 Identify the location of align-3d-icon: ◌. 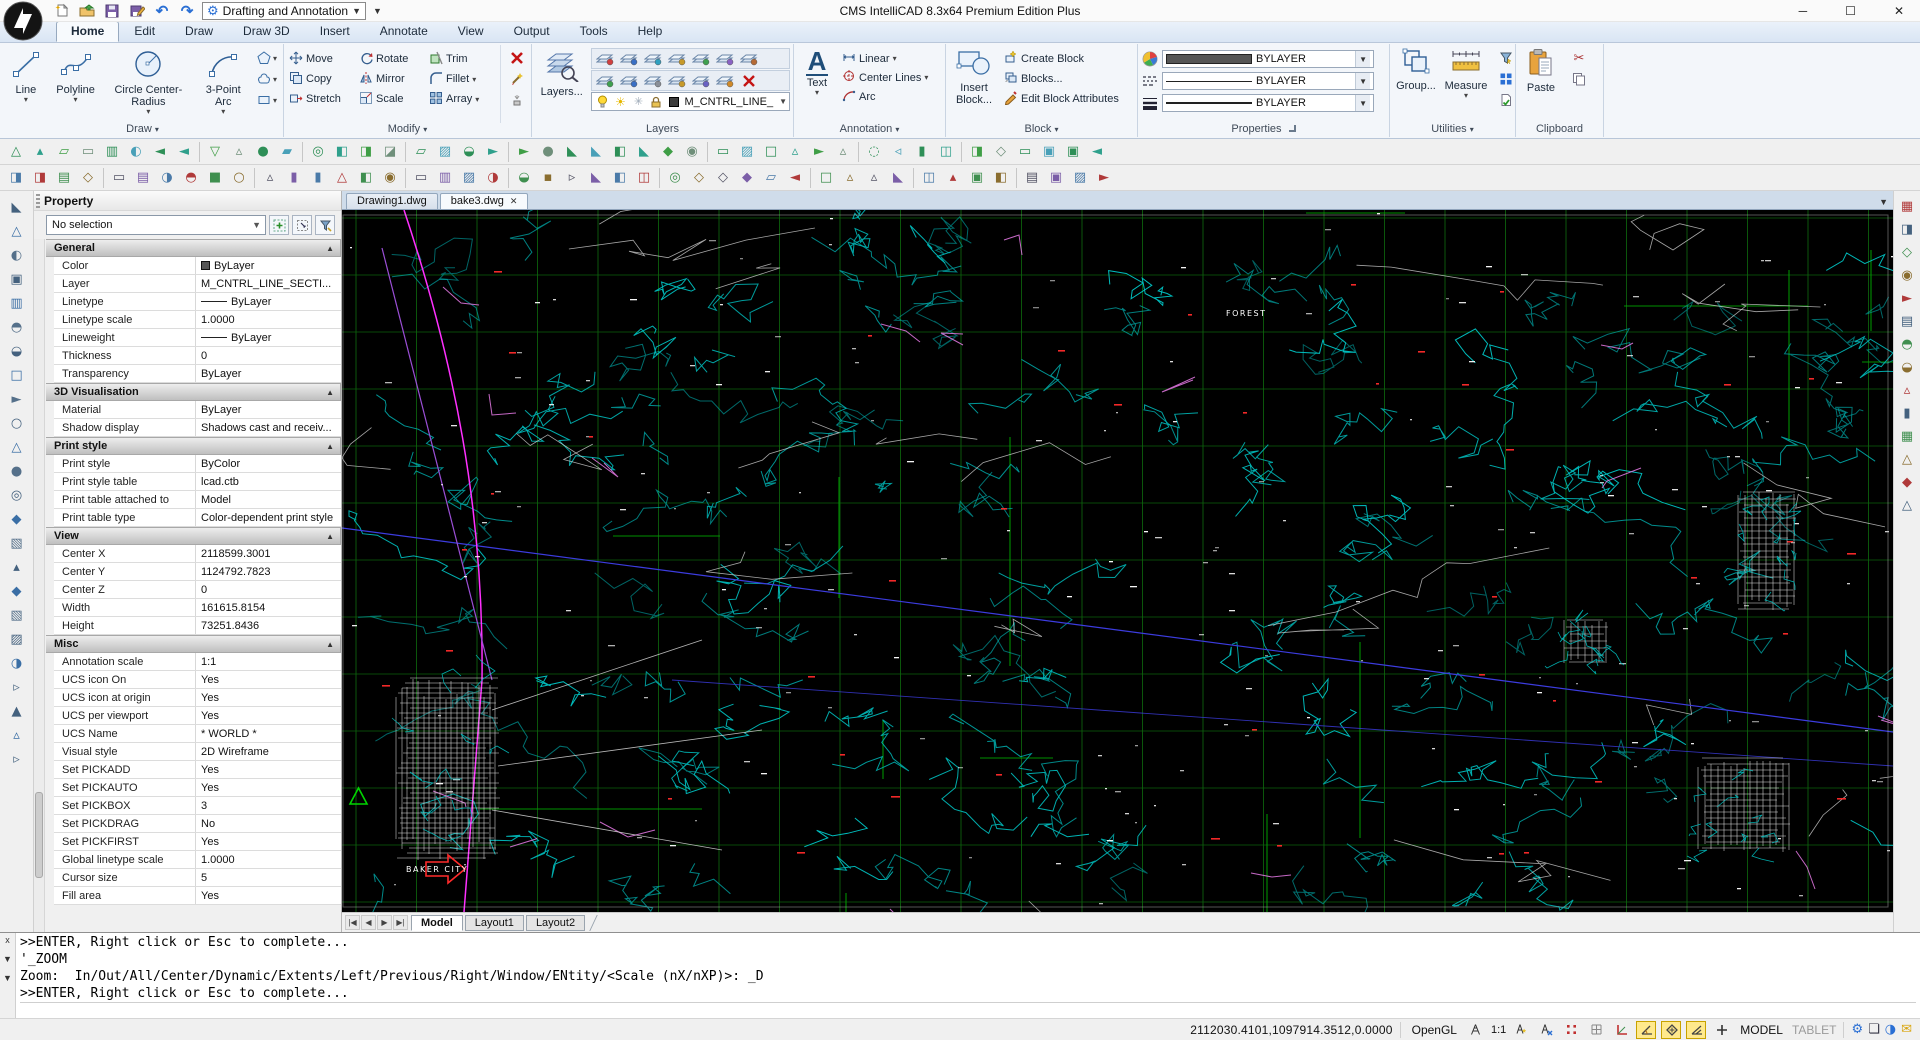
(874, 152).